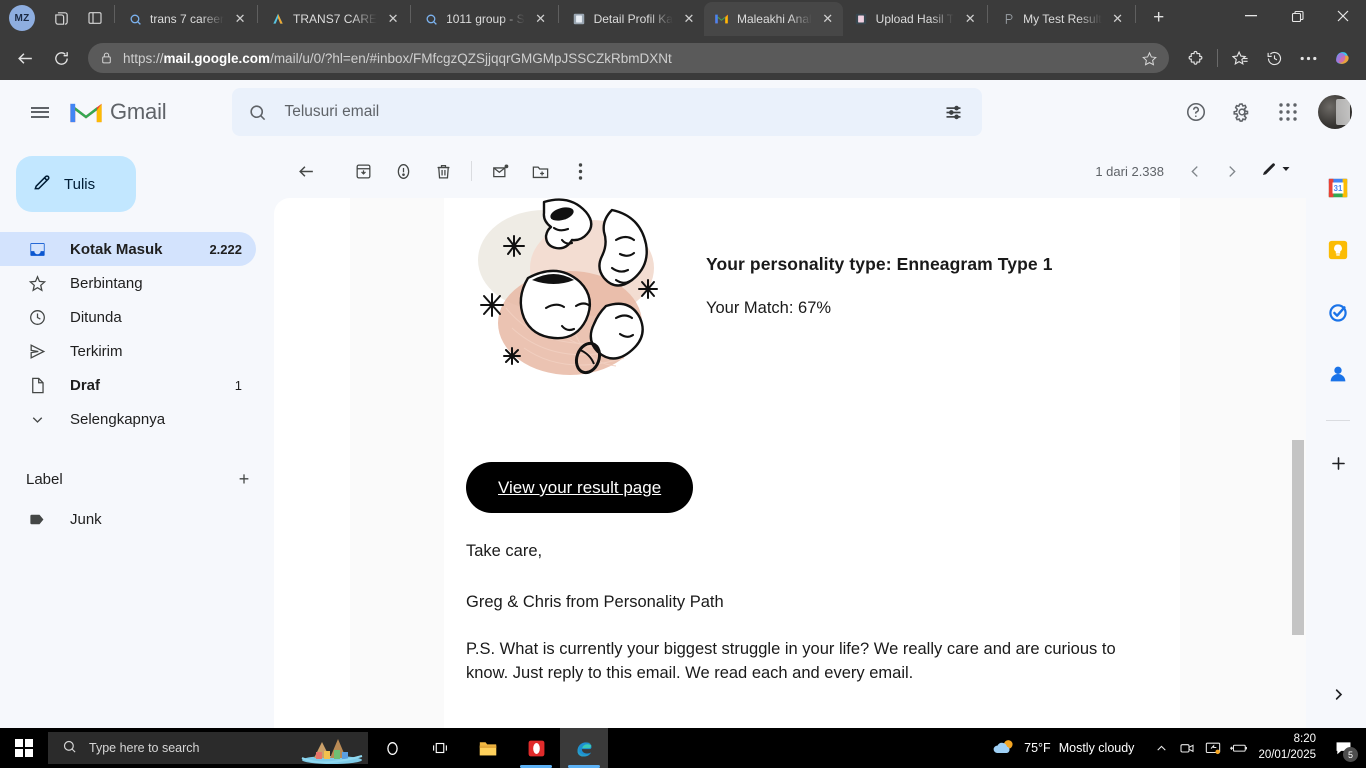 The image size is (1366, 768). Describe the element at coordinates (22, 18) in the screenshot. I see `browser-profile-button: MZ` at that location.